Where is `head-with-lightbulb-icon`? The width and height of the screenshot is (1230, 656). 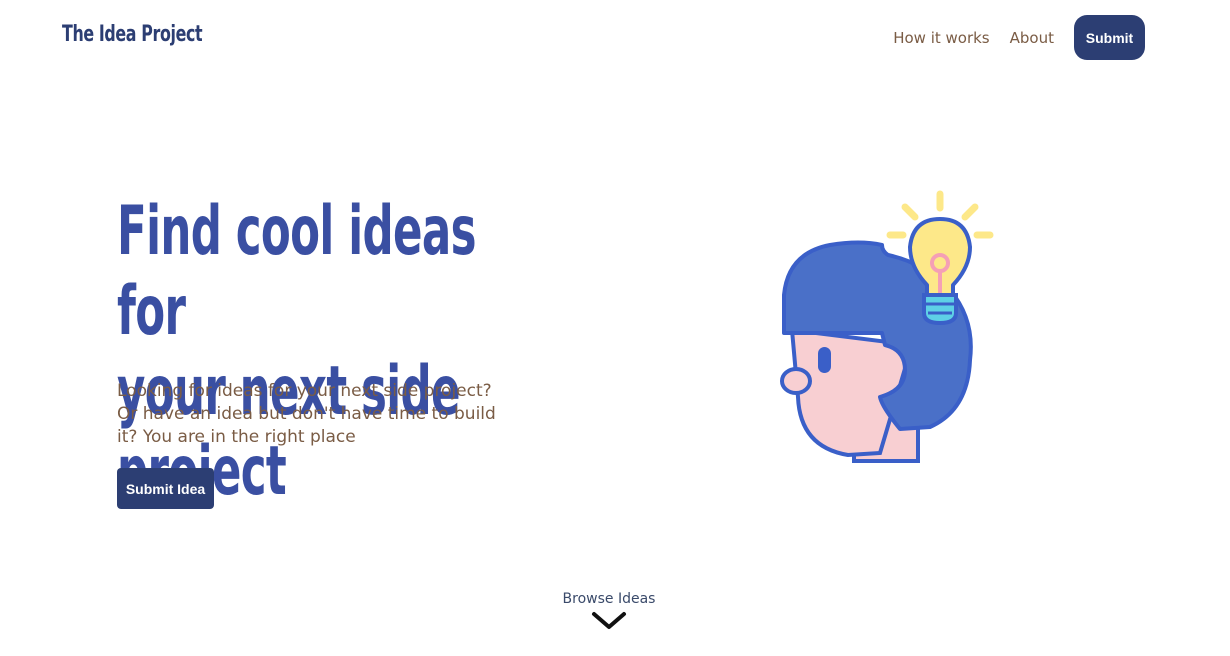
head-with-lightbulb-icon is located at coordinates (887, 326).